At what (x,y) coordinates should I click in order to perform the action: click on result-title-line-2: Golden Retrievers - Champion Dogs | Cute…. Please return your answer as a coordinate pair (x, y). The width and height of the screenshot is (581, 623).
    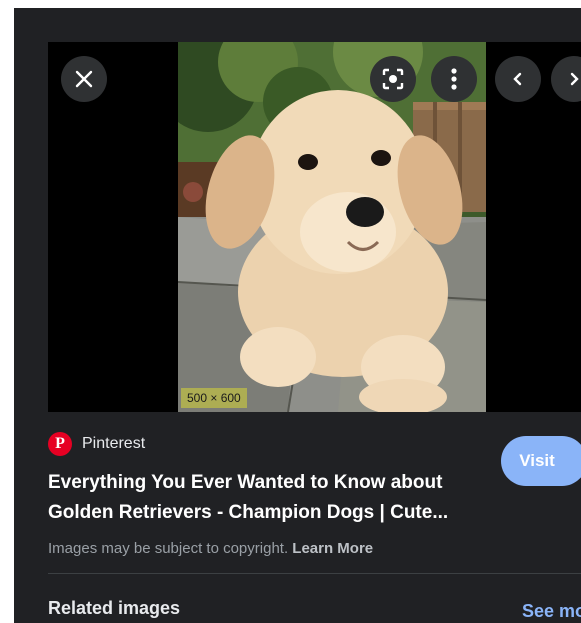
    Looking at the image, I should click on (248, 512).